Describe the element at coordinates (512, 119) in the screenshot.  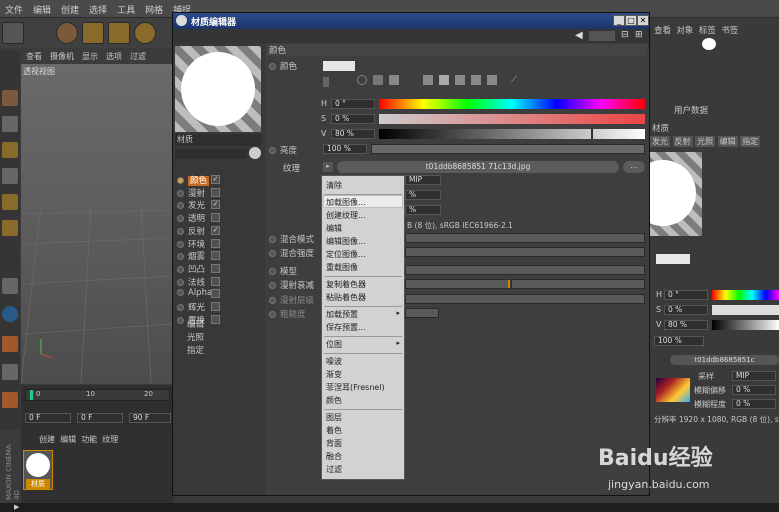
I see `saturation-slider` at that location.